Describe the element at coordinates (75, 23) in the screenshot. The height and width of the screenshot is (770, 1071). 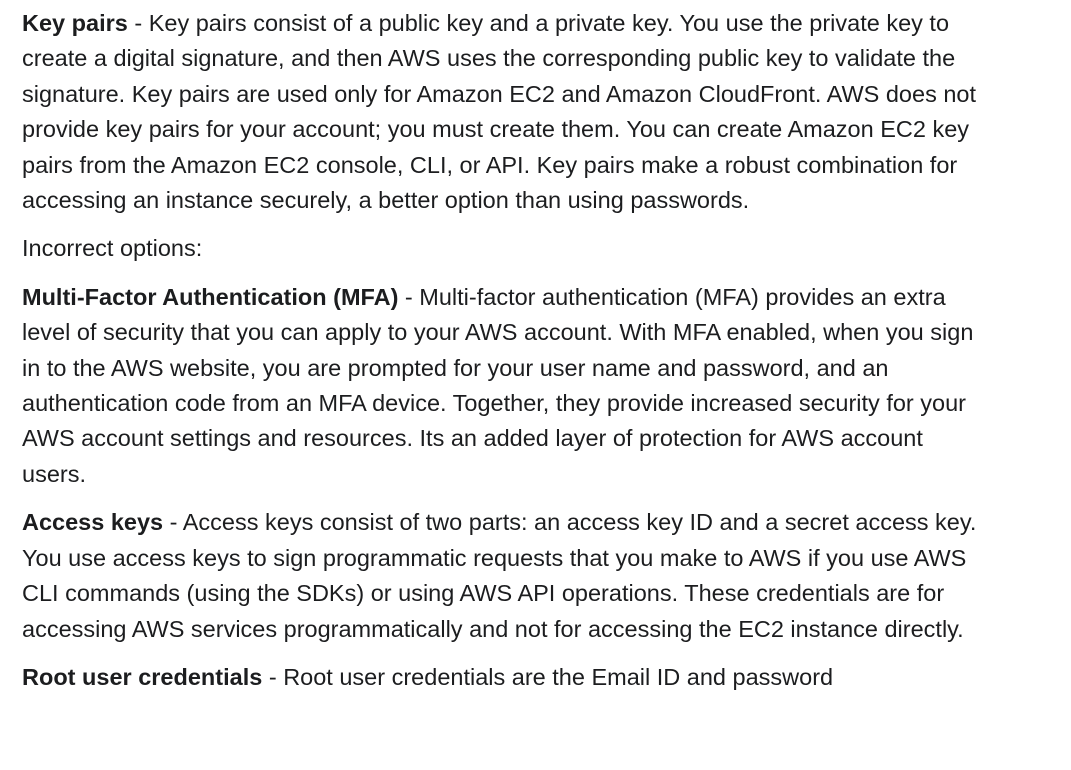
I see `key-pairs-term: Key pairs` at that location.